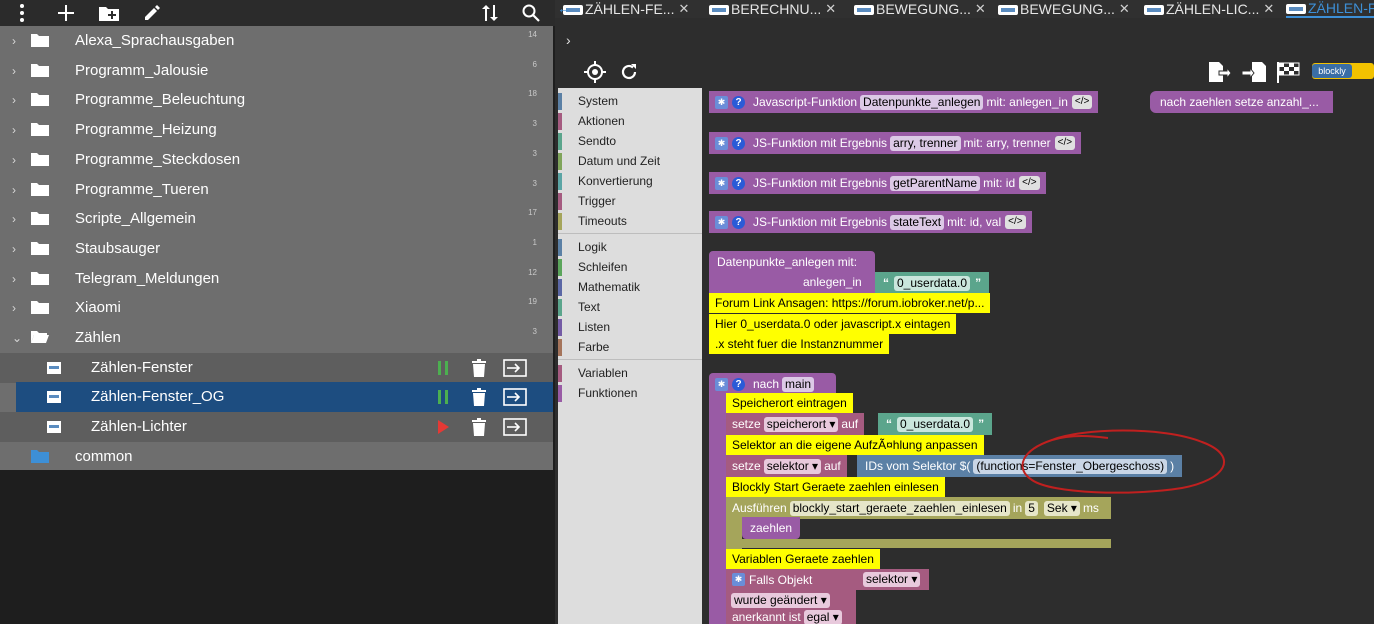  Describe the element at coordinates (630, 161) in the screenshot. I see `toolbox-category: Datum und Zeit` at that location.